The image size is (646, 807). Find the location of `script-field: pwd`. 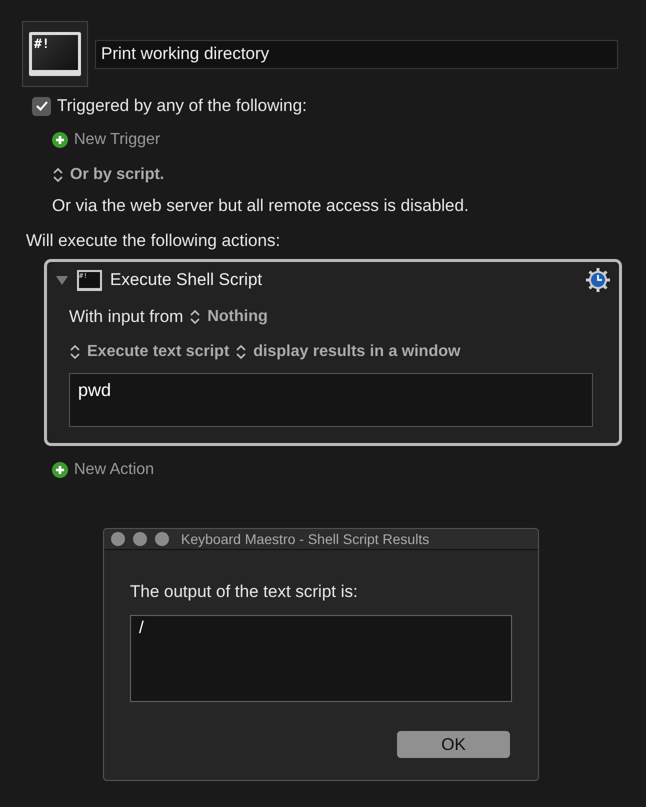

script-field: pwd is located at coordinates (331, 400).